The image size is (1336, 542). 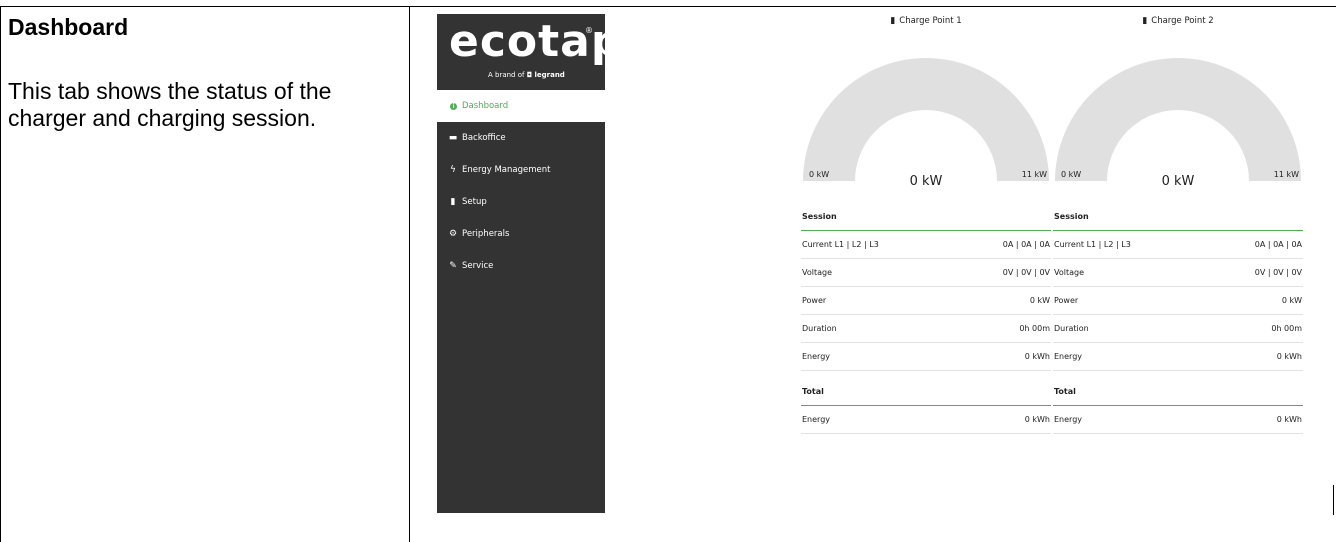 What do you see at coordinates (484, 138) in the screenshot?
I see `sidebar-item-label: Backoffice` at bounding box center [484, 138].